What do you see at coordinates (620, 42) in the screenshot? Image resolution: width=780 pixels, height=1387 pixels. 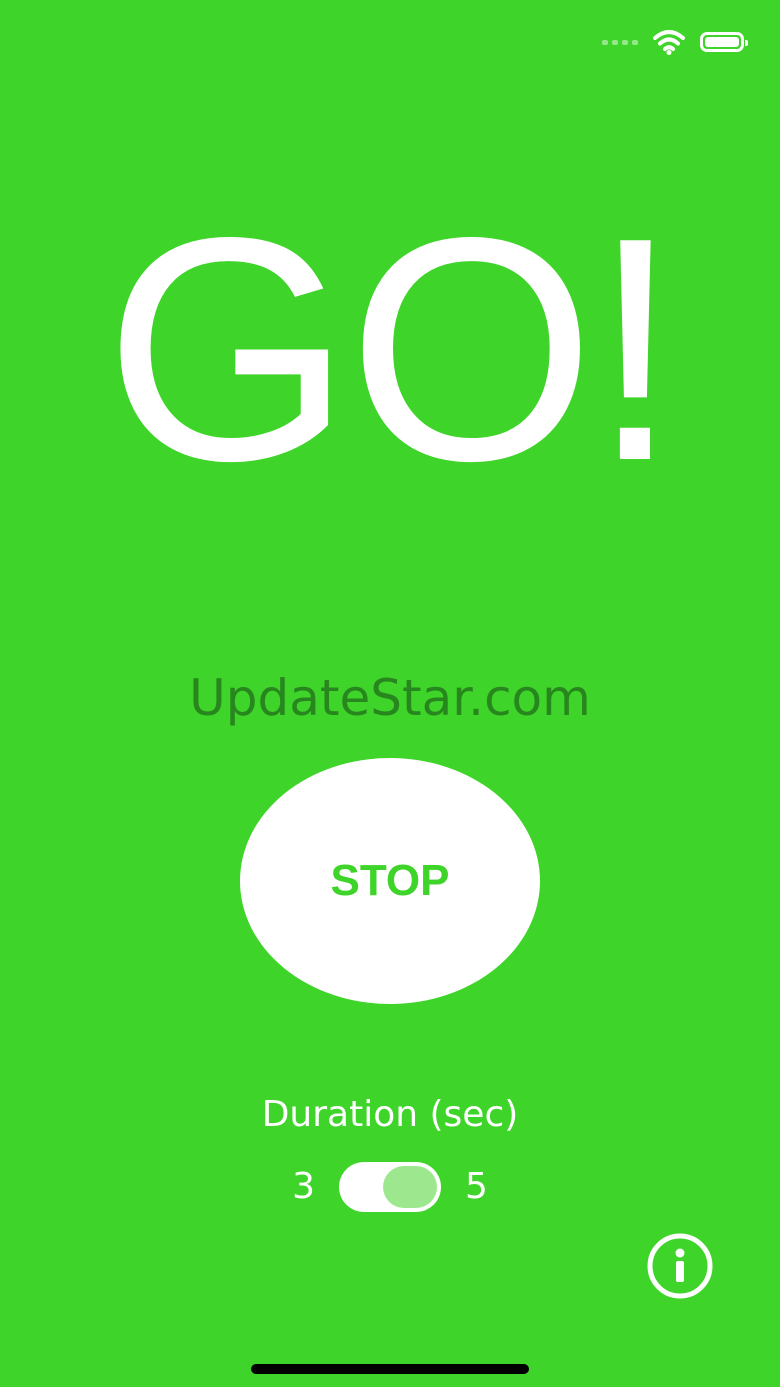 I see `cellular-signal-icon` at bounding box center [620, 42].